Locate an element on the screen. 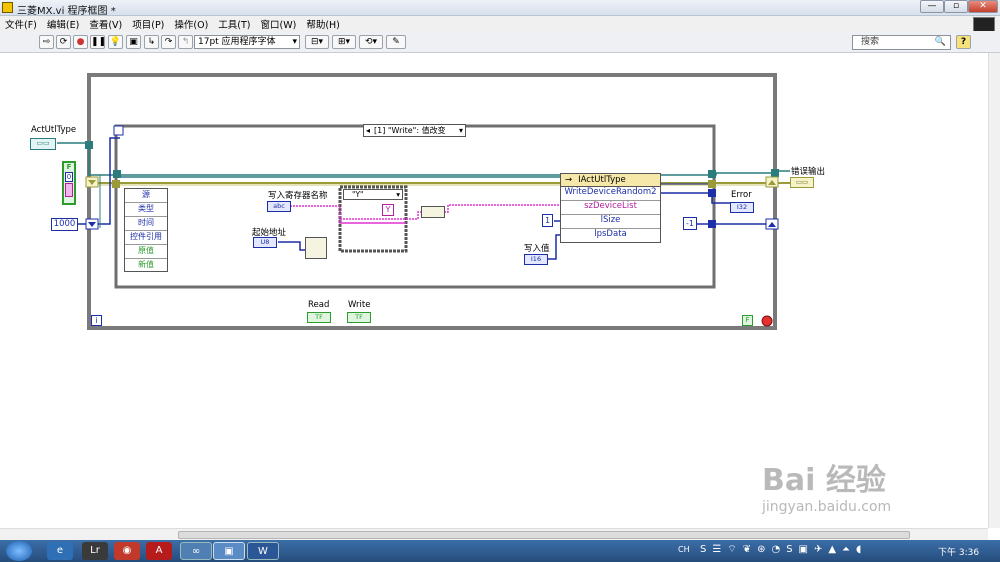 The width and height of the screenshot is (1000, 562). error-indicator-terminal: I32 is located at coordinates (742, 207).